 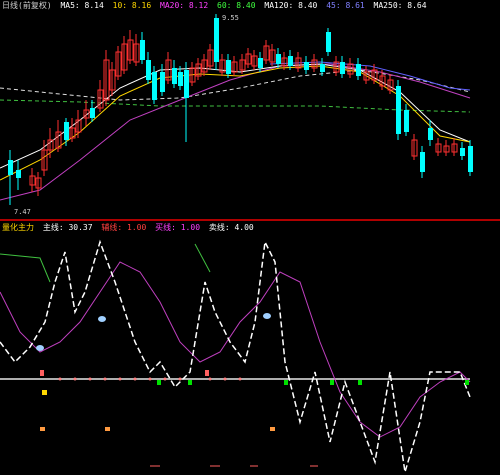 What do you see at coordinates (25, 268) in the screenshot?
I see `green-high-line` at bounding box center [25, 268].